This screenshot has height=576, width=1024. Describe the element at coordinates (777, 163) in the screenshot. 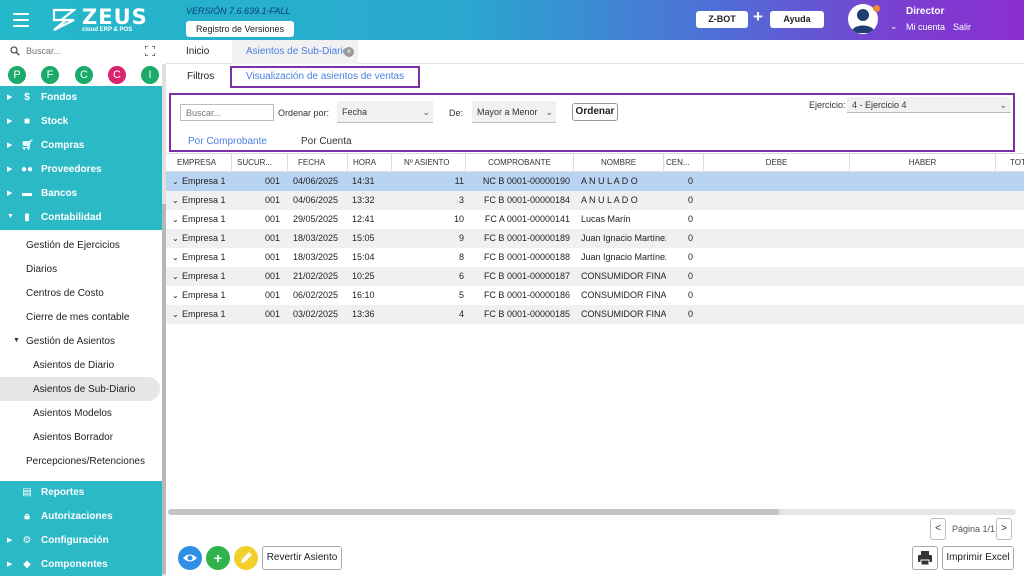

I see `col-debe: DEBE` at that location.